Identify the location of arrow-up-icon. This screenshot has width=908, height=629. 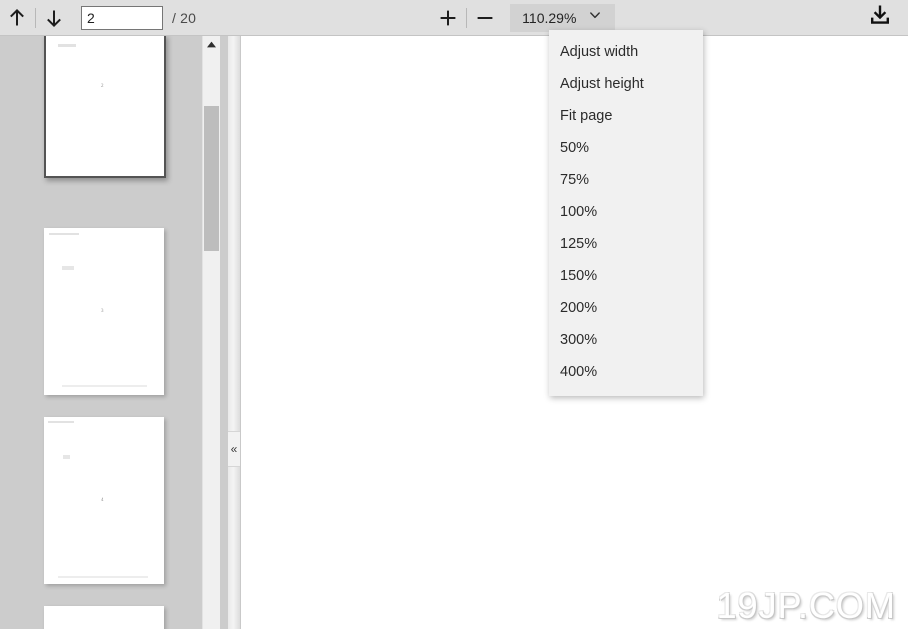
(17, 18).